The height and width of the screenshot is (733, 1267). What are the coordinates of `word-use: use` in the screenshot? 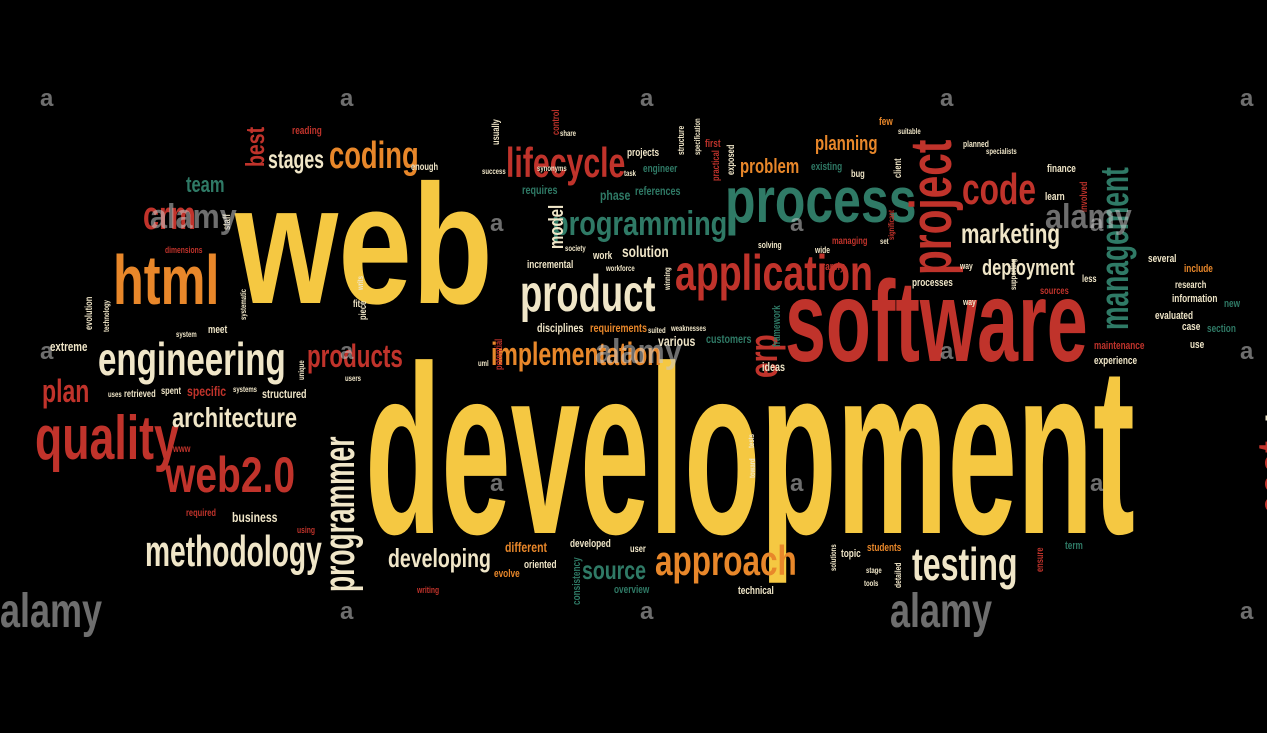 It's located at (1197, 345).